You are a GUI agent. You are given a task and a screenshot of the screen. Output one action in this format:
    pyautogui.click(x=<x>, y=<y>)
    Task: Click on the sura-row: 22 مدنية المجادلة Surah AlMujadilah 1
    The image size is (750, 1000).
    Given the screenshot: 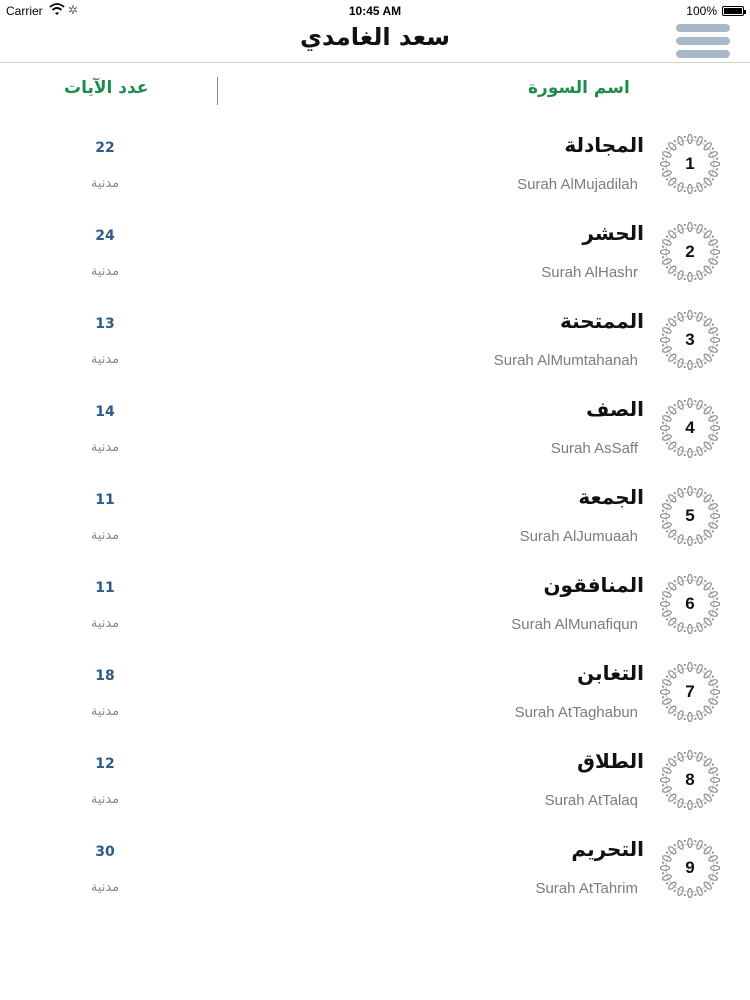 What is the action you would take?
    pyautogui.click(x=375, y=162)
    